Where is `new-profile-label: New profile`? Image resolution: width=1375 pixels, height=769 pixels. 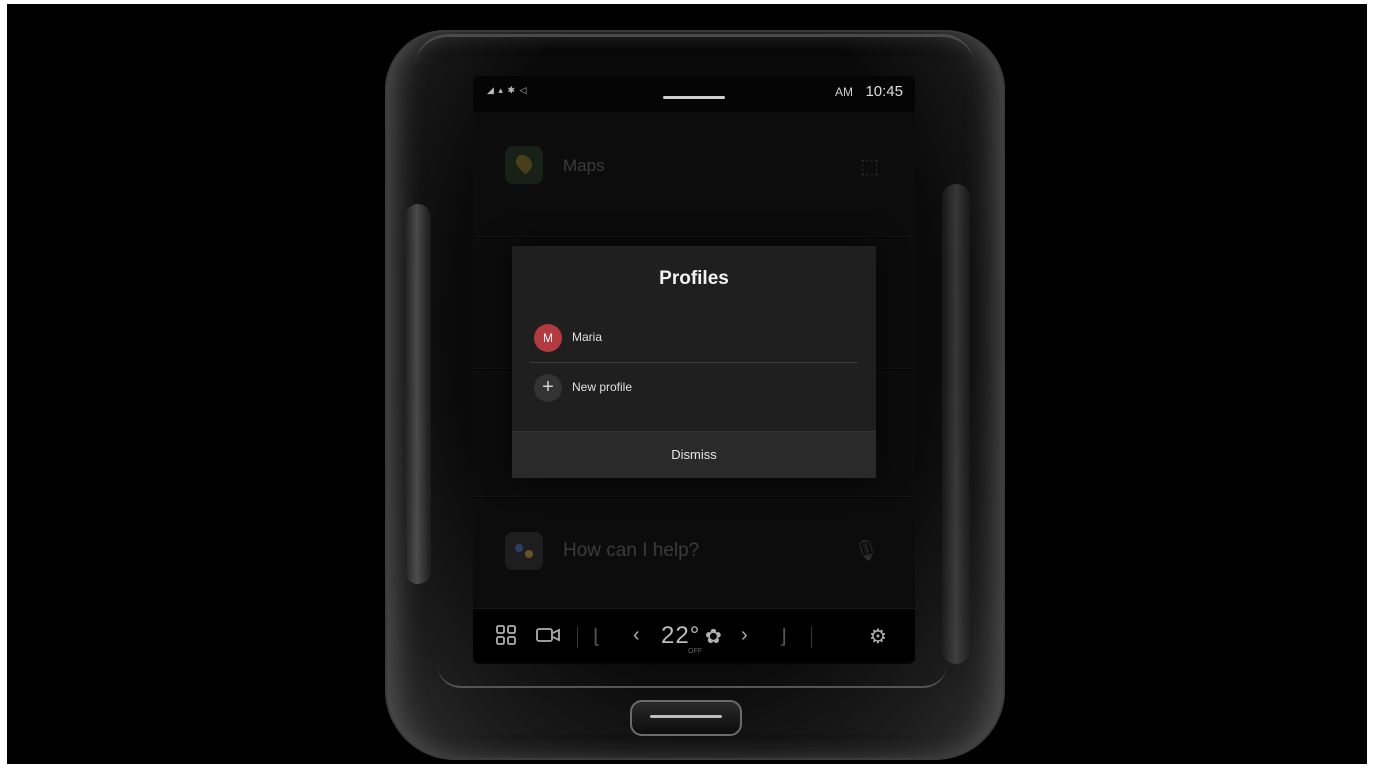
new-profile-label: New profile is located at coordinates (602, 387).